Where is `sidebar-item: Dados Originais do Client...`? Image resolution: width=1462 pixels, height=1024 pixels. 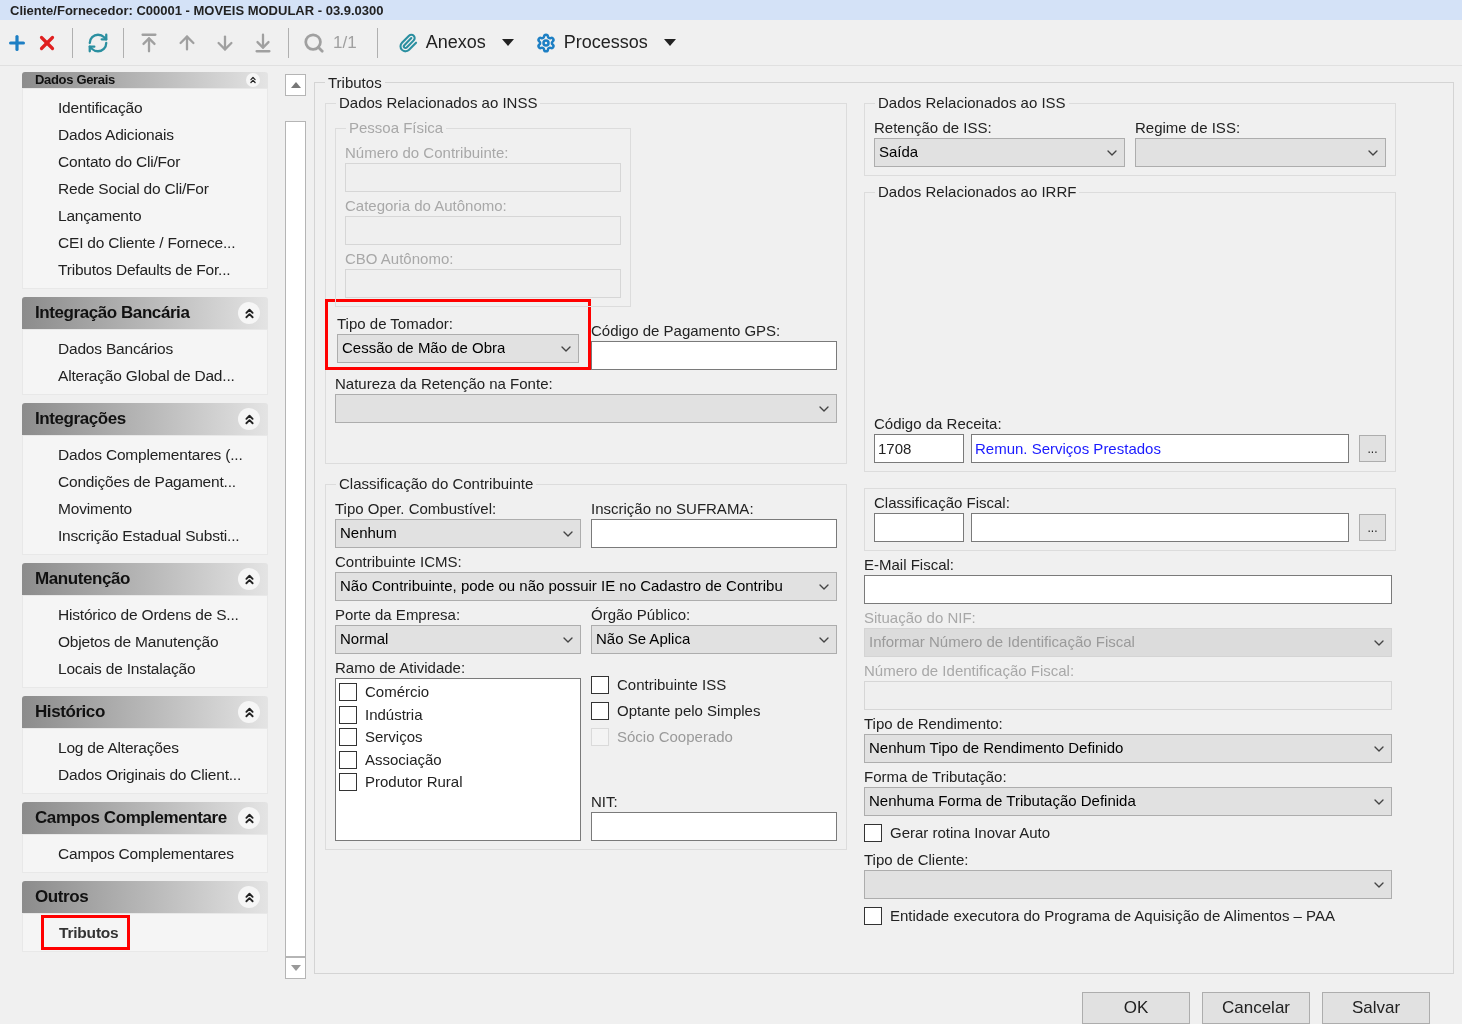
sidebar-item: Dados Originais do Client... is located at coordinates (150, 774).